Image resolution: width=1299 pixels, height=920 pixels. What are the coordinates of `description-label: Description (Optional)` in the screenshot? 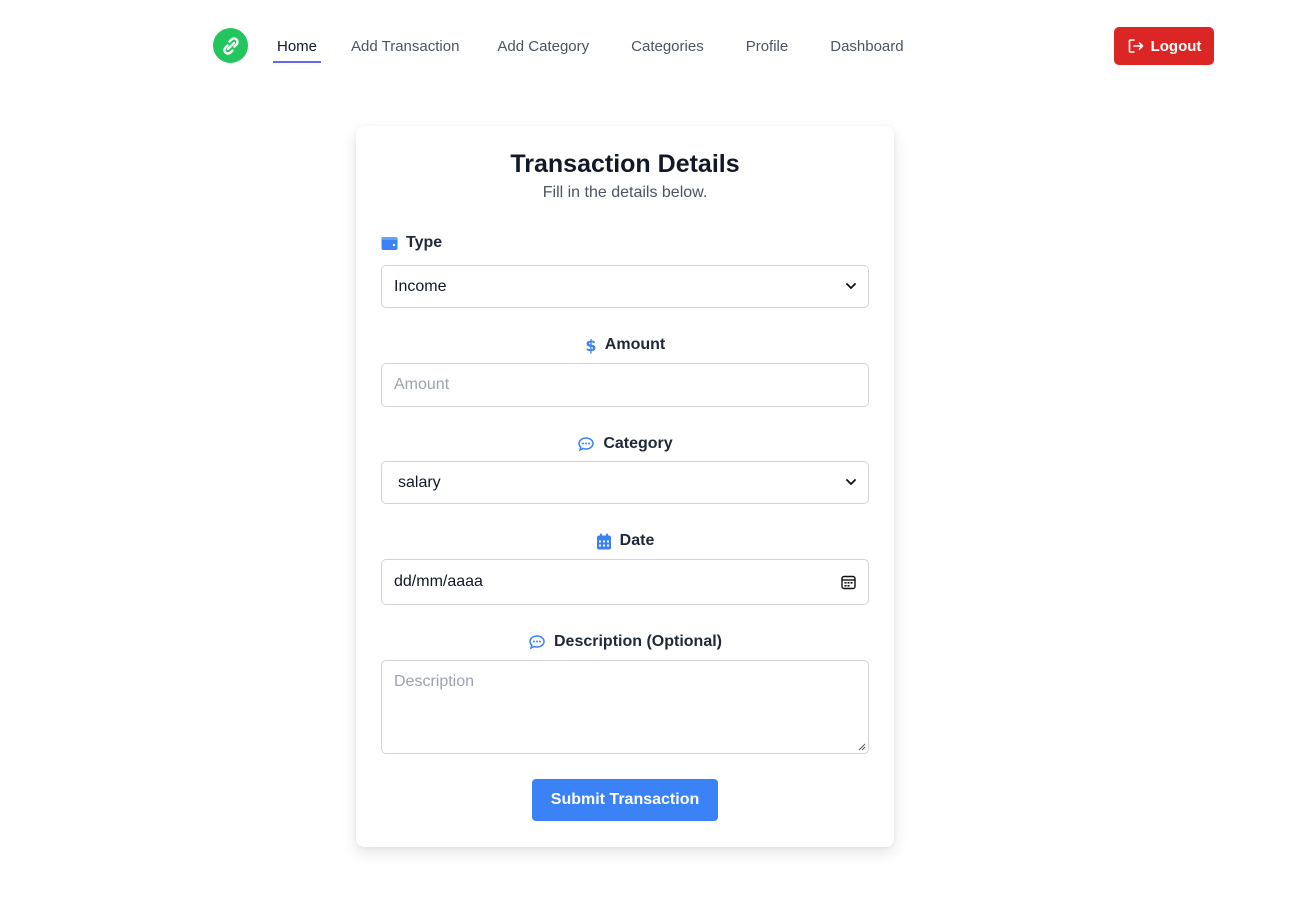 It's located at (625, 642).